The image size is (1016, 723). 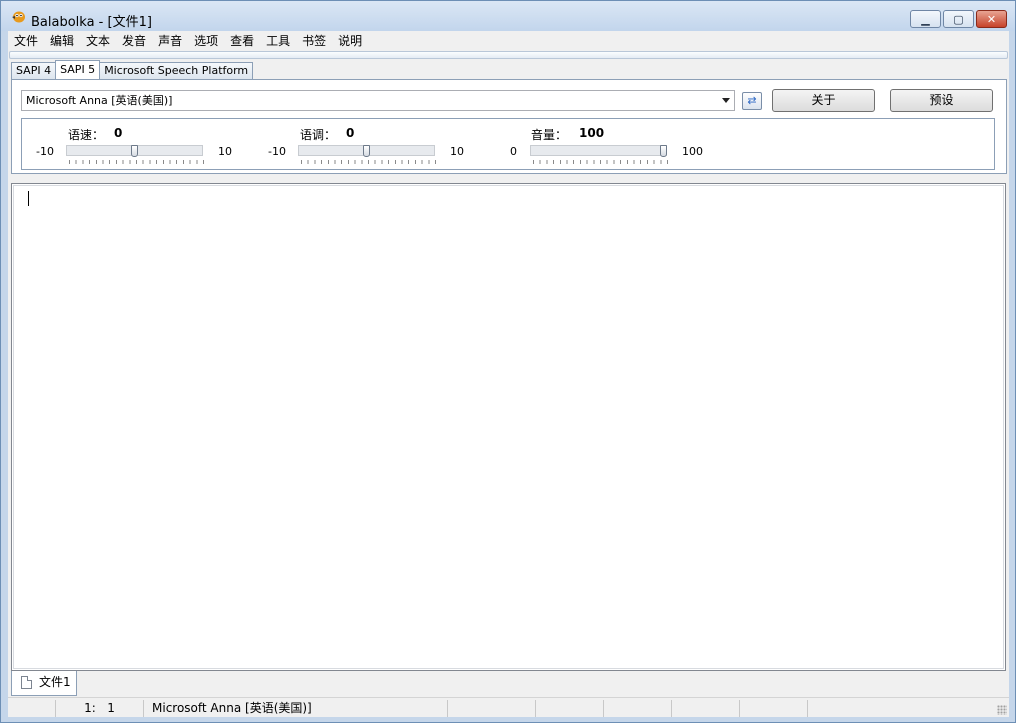 What do you see at coordinates (823, 100) in the screenshot?
I see `about-button: 关于` at bounding box center [823, 100].